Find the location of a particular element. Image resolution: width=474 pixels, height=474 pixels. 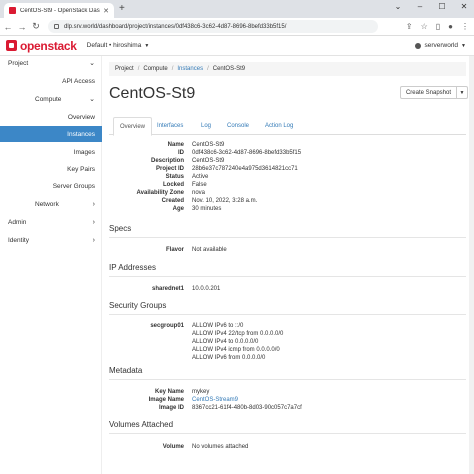

row-value: 8367cc21-61f4-480b-8d03-90c057c7a7cf is located at coordinates (247, 408).